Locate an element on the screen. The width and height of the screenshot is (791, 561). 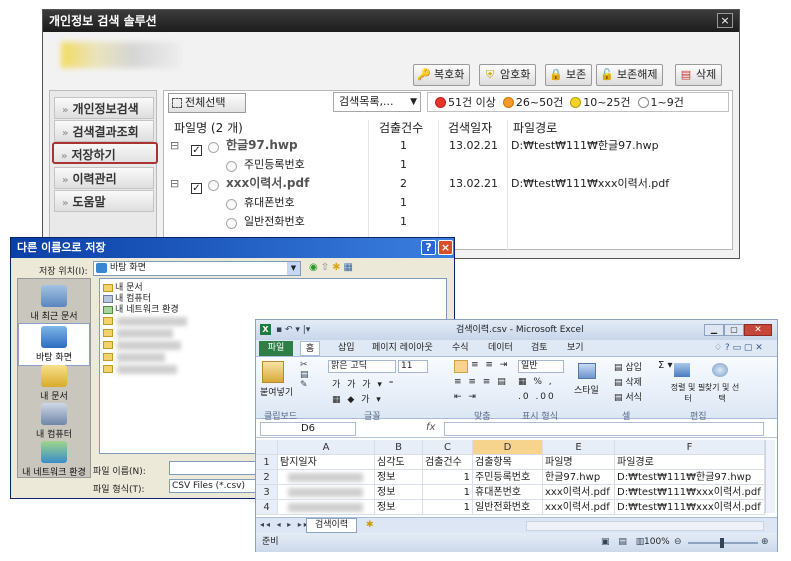
column-header: B is located at coordinates (399, 447).